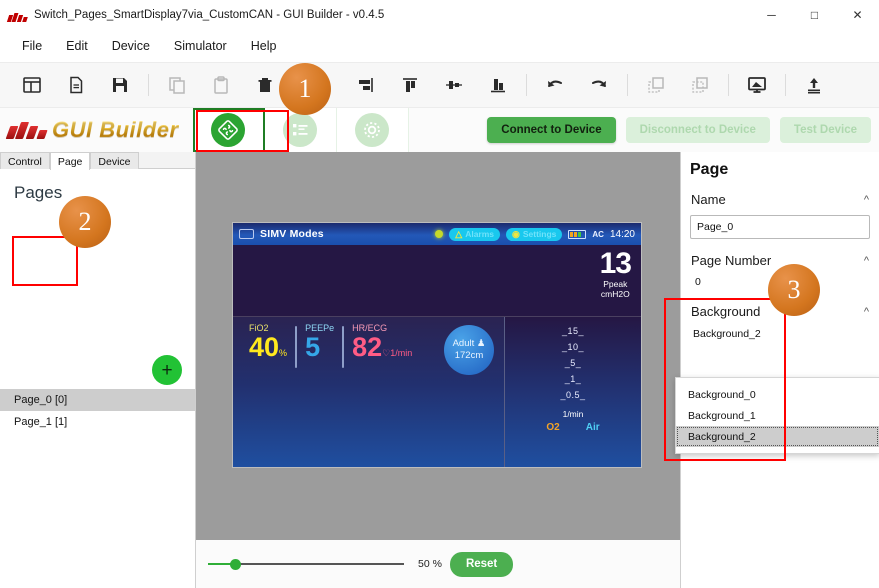 The image size is (879, 588). I want to click on ppeak-unit: cmH2O, so click(615, 294).